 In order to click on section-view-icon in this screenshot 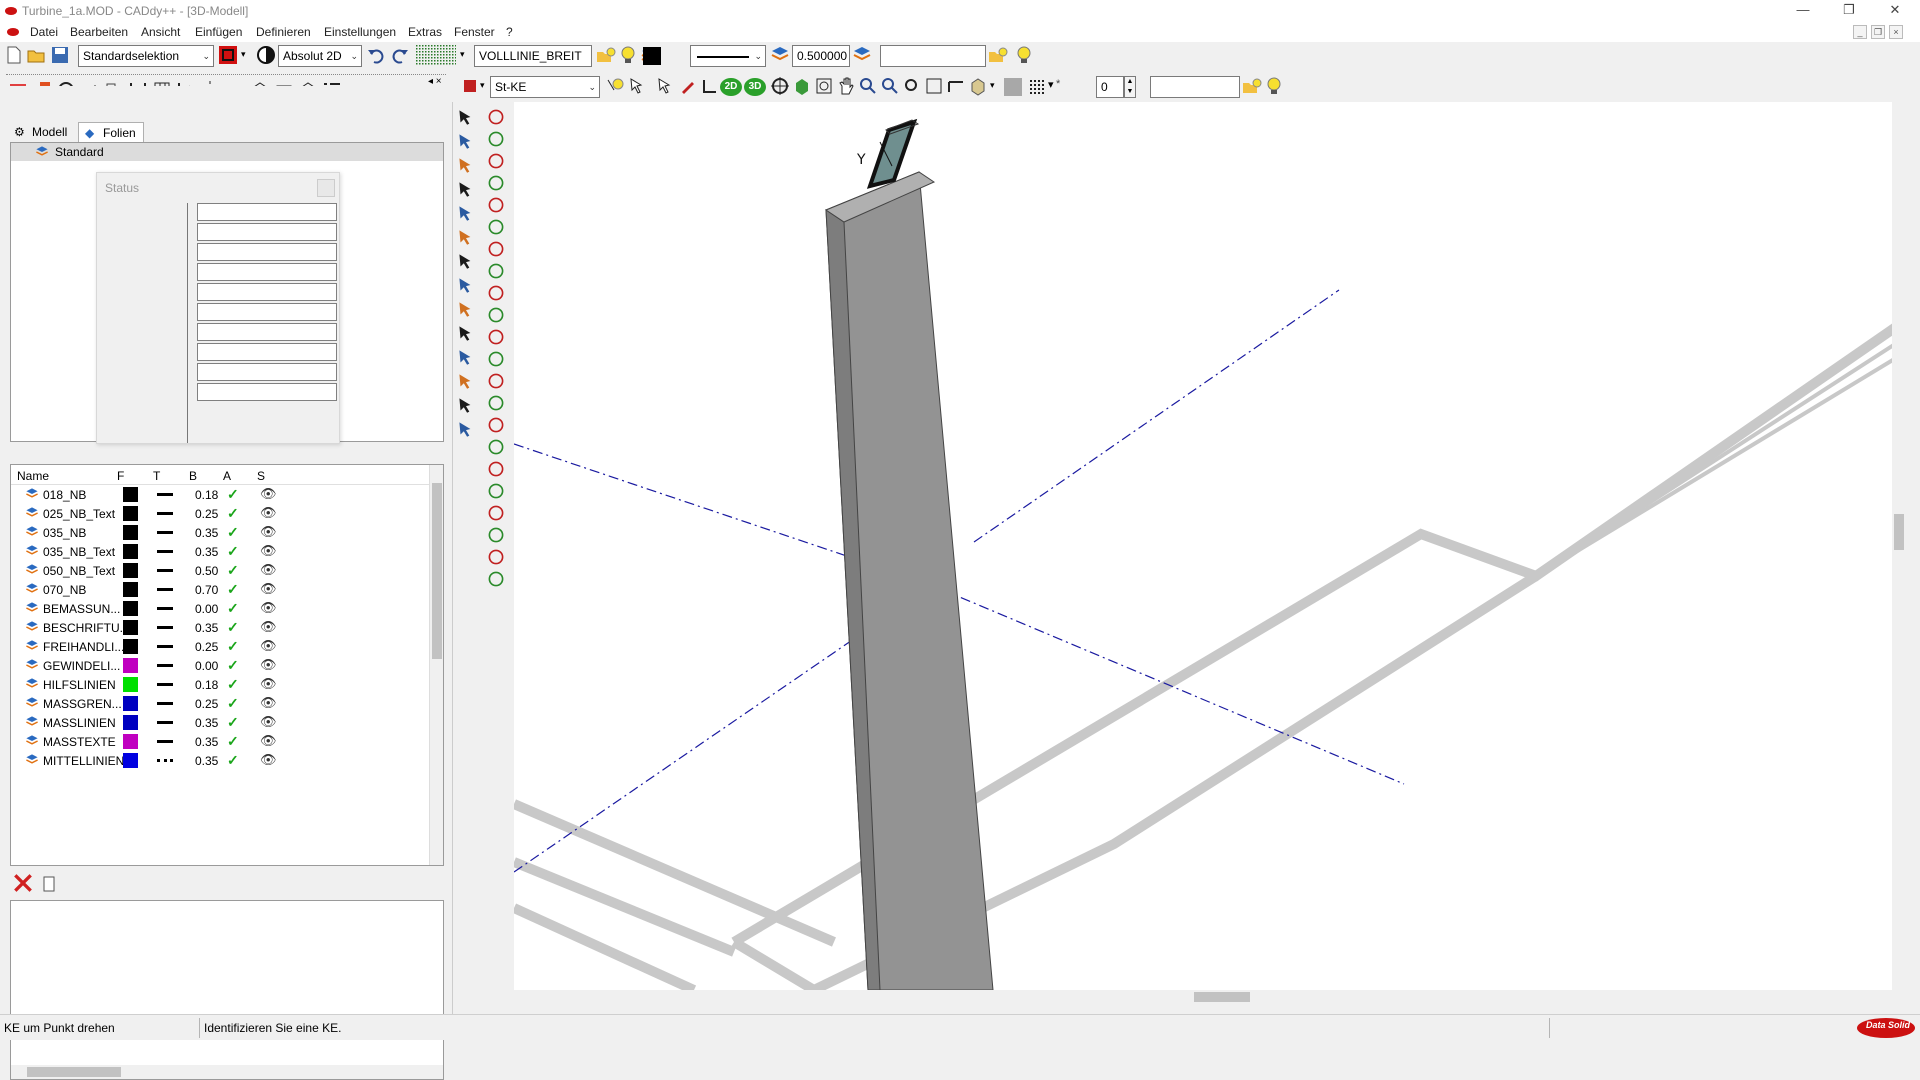, I will do `click(956, 86)`.